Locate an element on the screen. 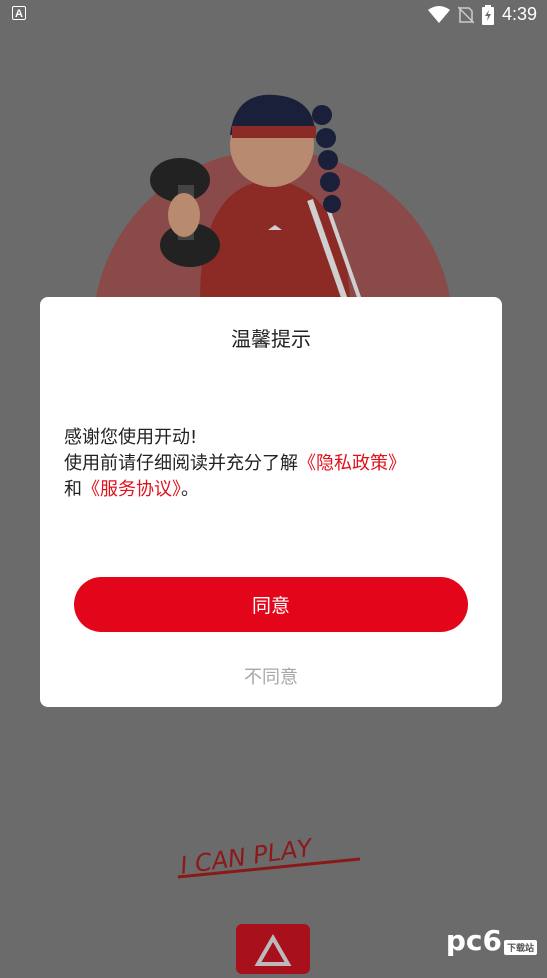  triangle-logo-icon is located at coordinates (273, 949).